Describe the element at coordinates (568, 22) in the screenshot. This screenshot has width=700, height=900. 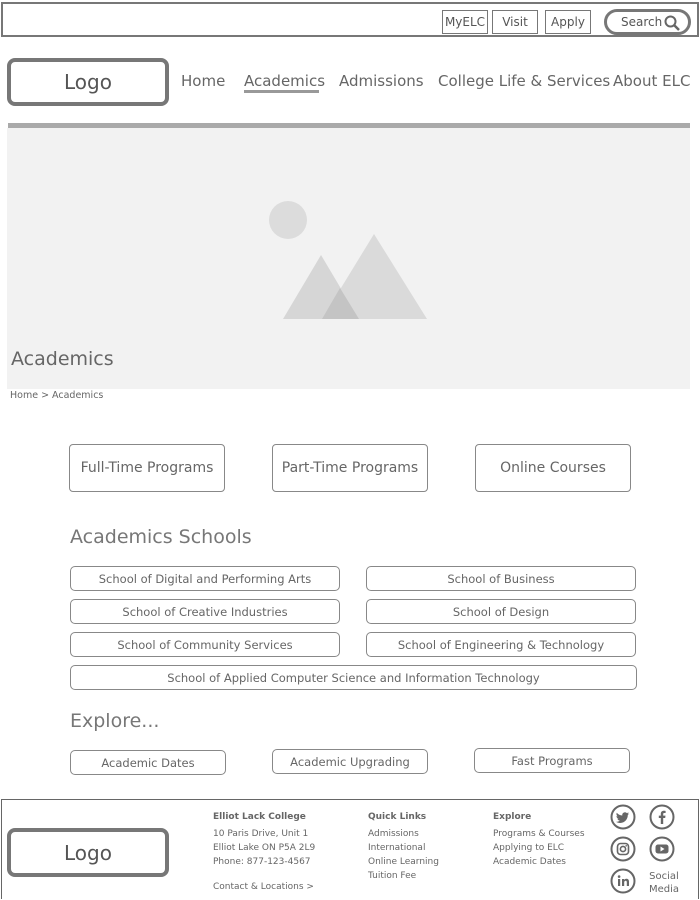
I see `apply-button: Apply` at that location.